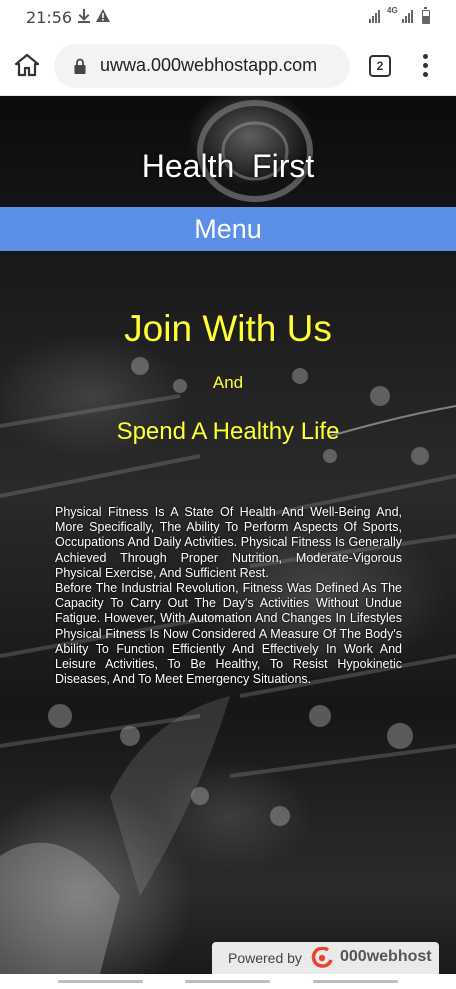 Image resolution: width=456 pixels, height=989 pixels. I want to click on site-title: Health First, so click(228, 166).